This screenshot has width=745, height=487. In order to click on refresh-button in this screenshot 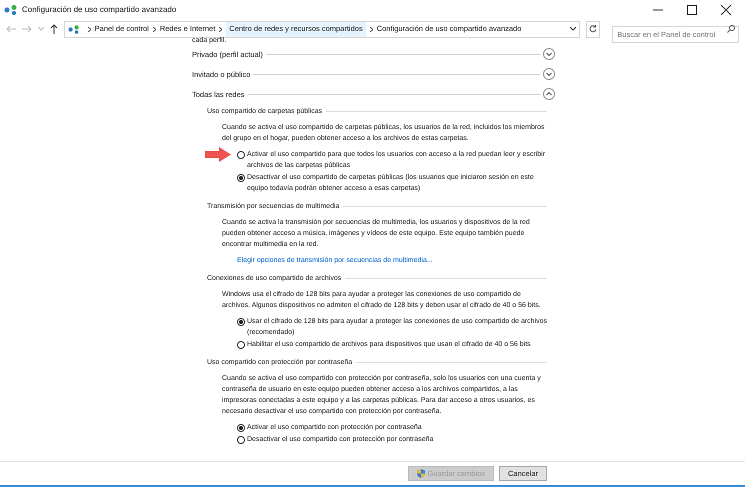, I will do `click(593, 29)`.